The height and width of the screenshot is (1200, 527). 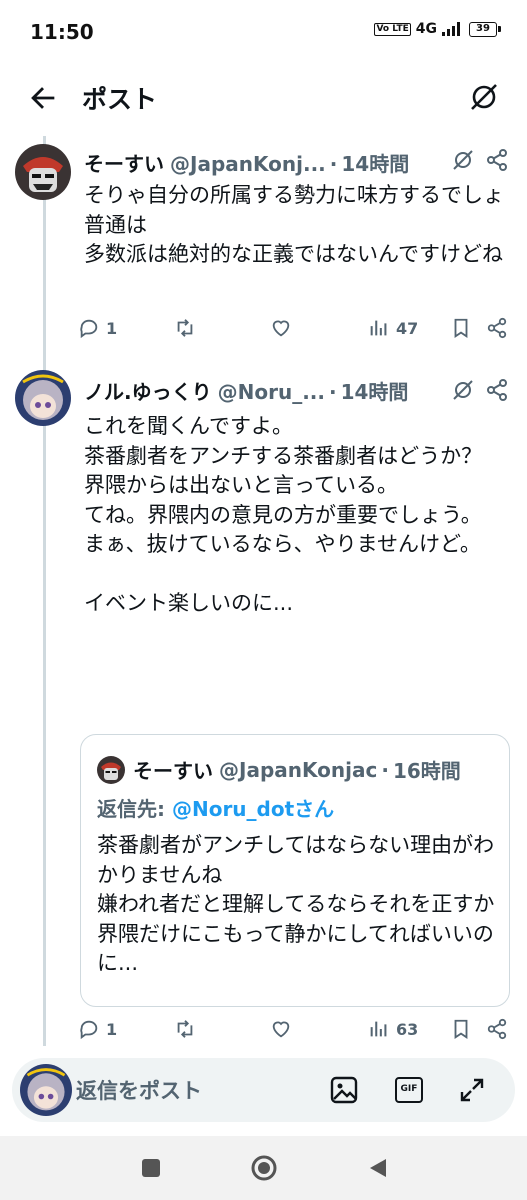 I want to click on author-handle: @JapanKonjac, so click(x=298, y=769).